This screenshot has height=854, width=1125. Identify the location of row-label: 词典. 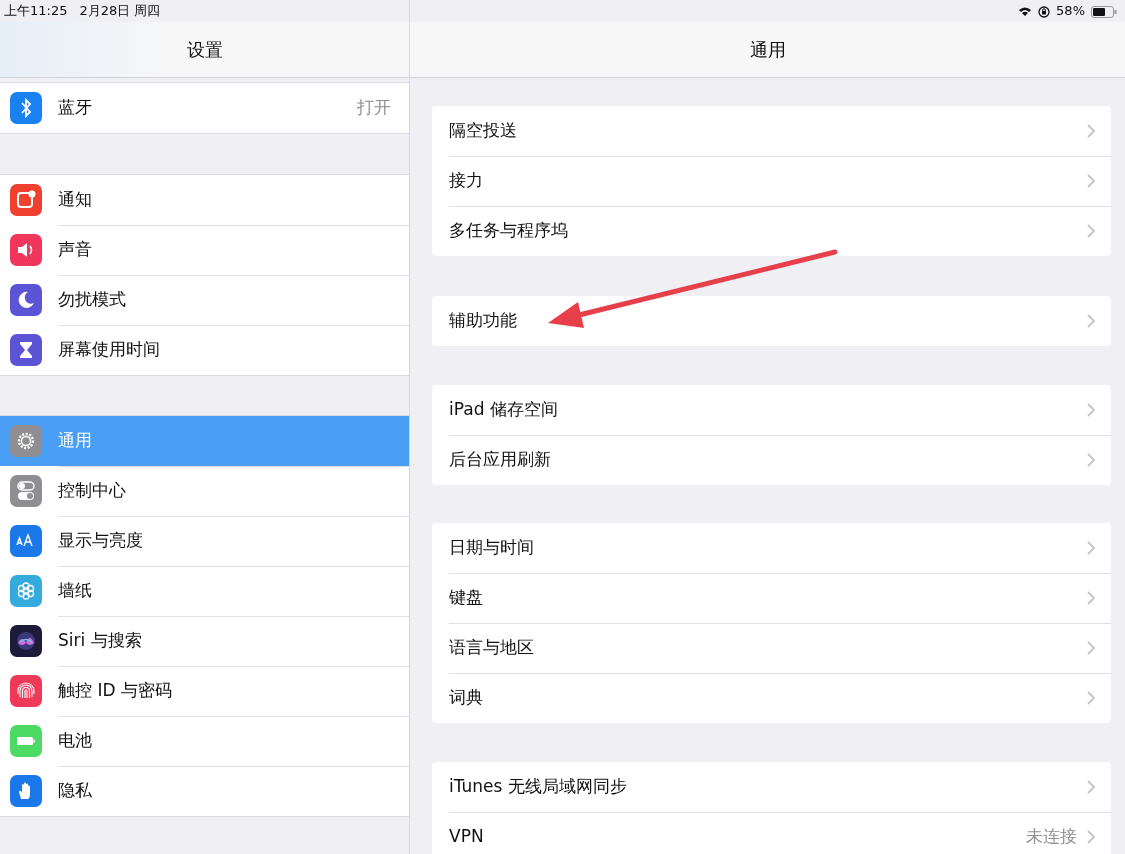
(466, 698).